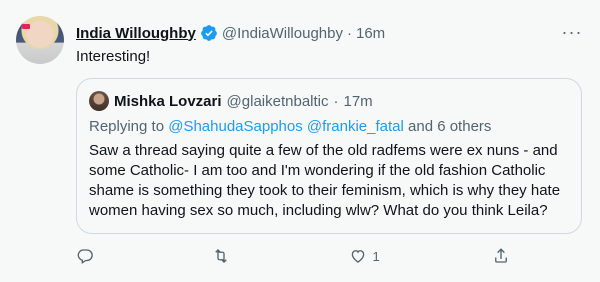 This screenshot has height=282, width=600. Describe the element at coordinates (358, 101) in the screenshot. I see `quoted-tweet-time: 17m` at that location.